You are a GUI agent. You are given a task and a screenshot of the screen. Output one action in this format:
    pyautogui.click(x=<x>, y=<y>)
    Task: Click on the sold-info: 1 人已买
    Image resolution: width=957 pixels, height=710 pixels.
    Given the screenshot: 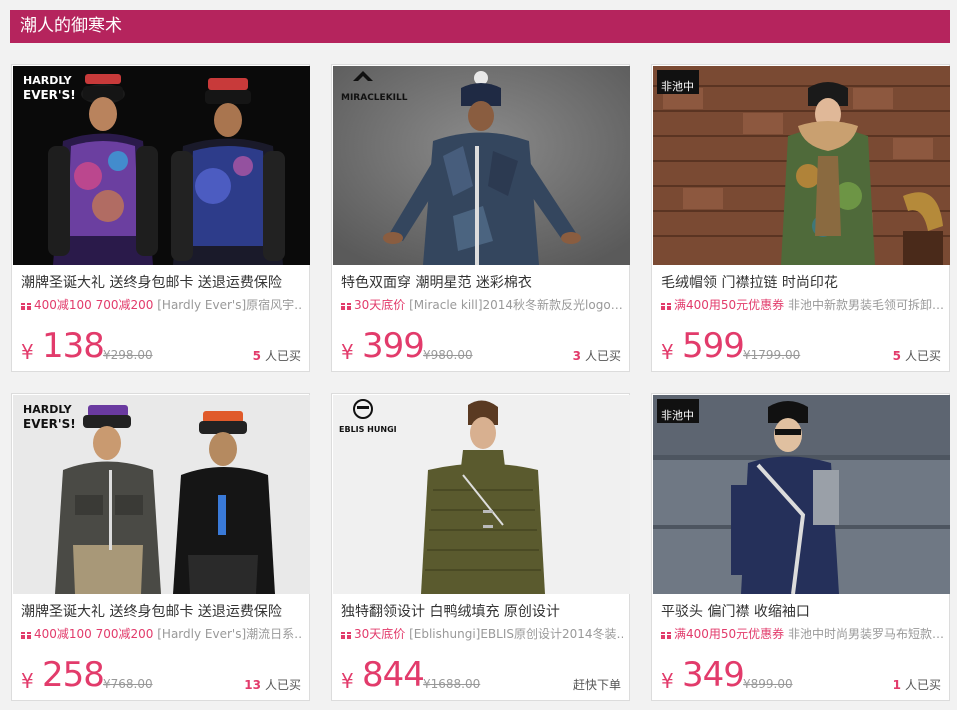 What is the action you would take?
    pyautogui.click(x=917, y=684)
    